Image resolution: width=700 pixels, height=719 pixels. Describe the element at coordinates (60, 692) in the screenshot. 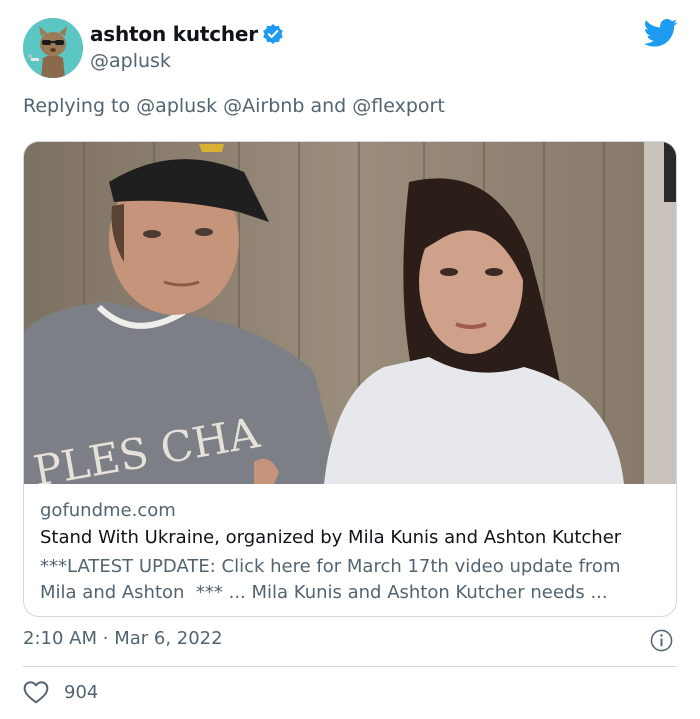

I see `like-button: 904` at that location.